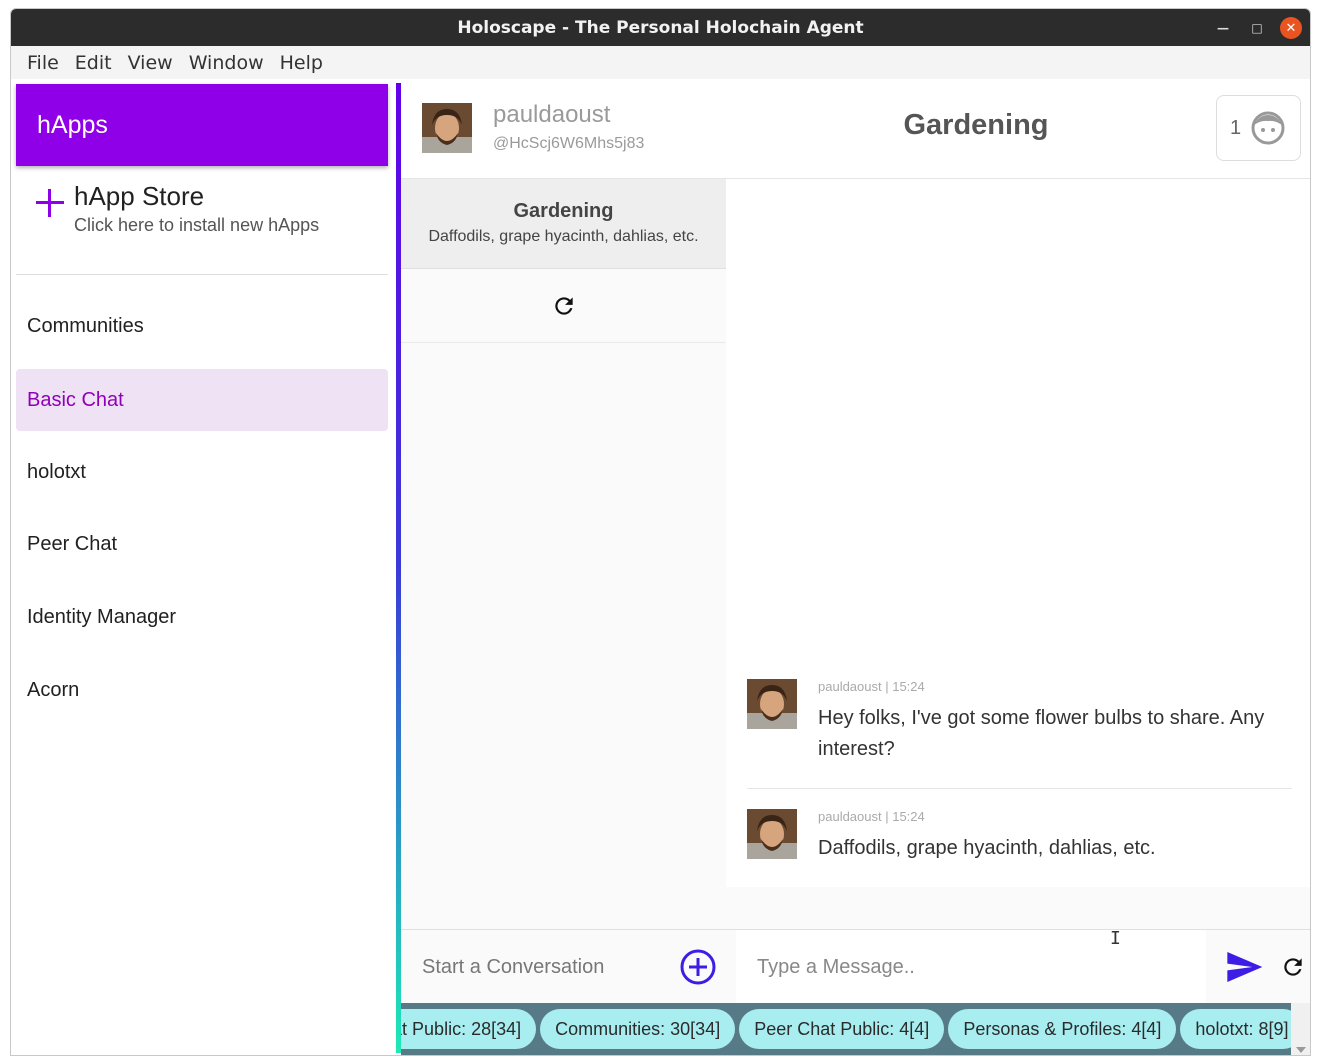  Describe the element at coordinates (226, 63) in the screenshot. I see `menu-window: Window` at that location.